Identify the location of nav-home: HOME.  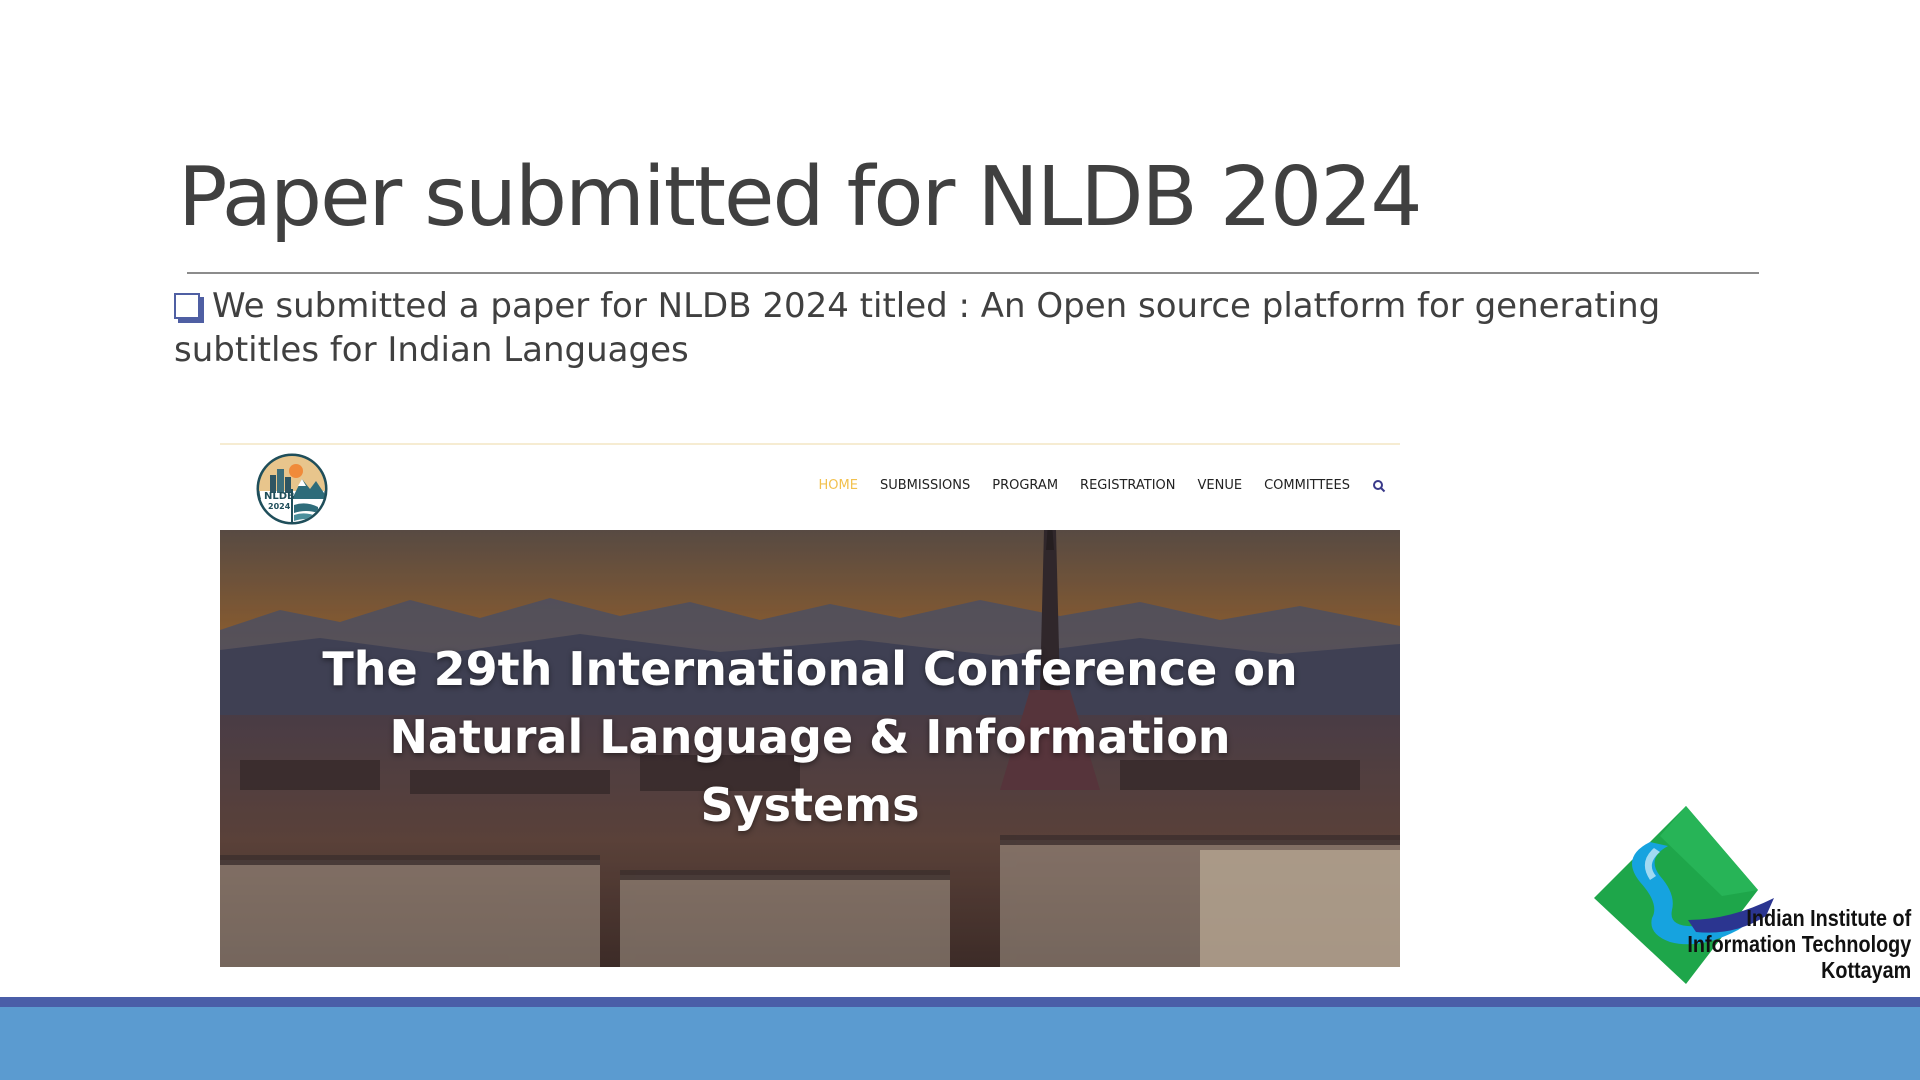
(838, 485).